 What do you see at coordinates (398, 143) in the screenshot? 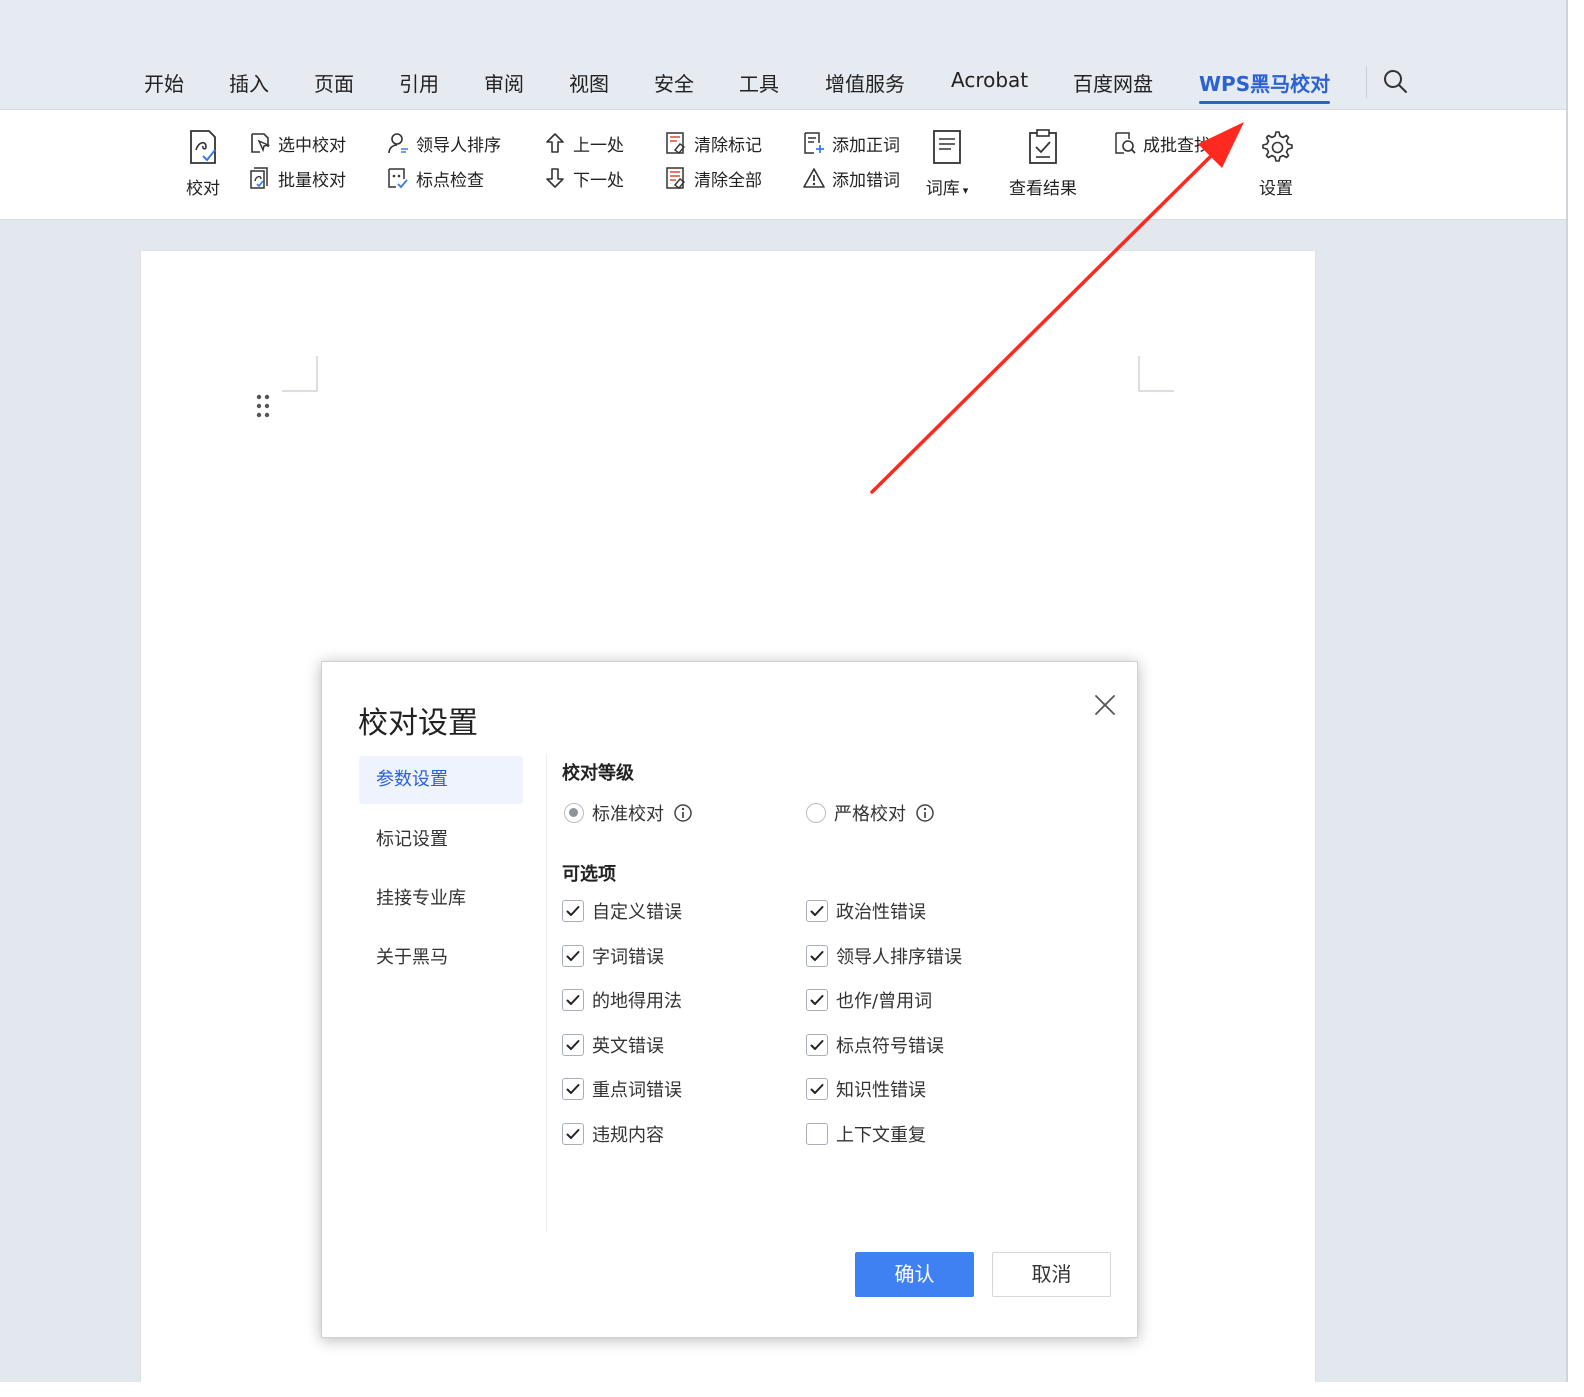
I see `leader-user-icon` at bounding box center [398, 143].